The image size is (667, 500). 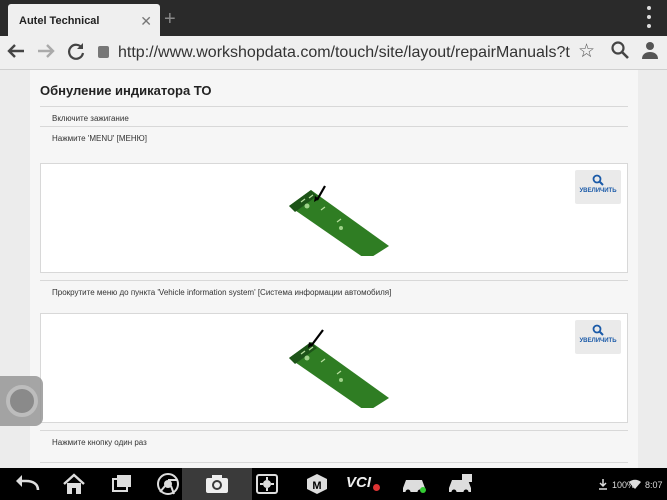 What do you see at coordinates (267, 484) in the screenshot?
I see `settings-icon` at bounding box center [267, 484].